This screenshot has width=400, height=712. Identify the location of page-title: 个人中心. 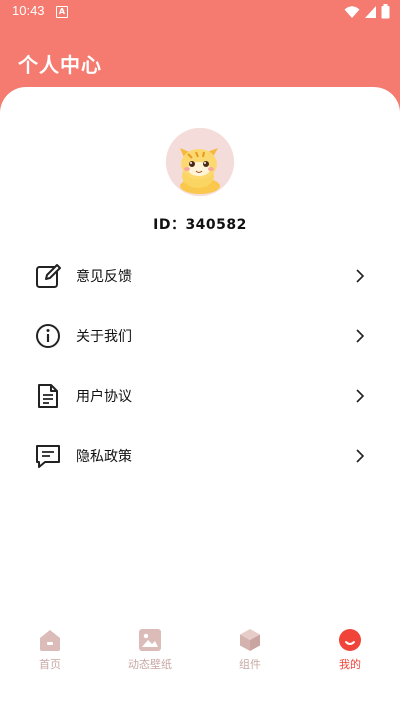
(60, 65).